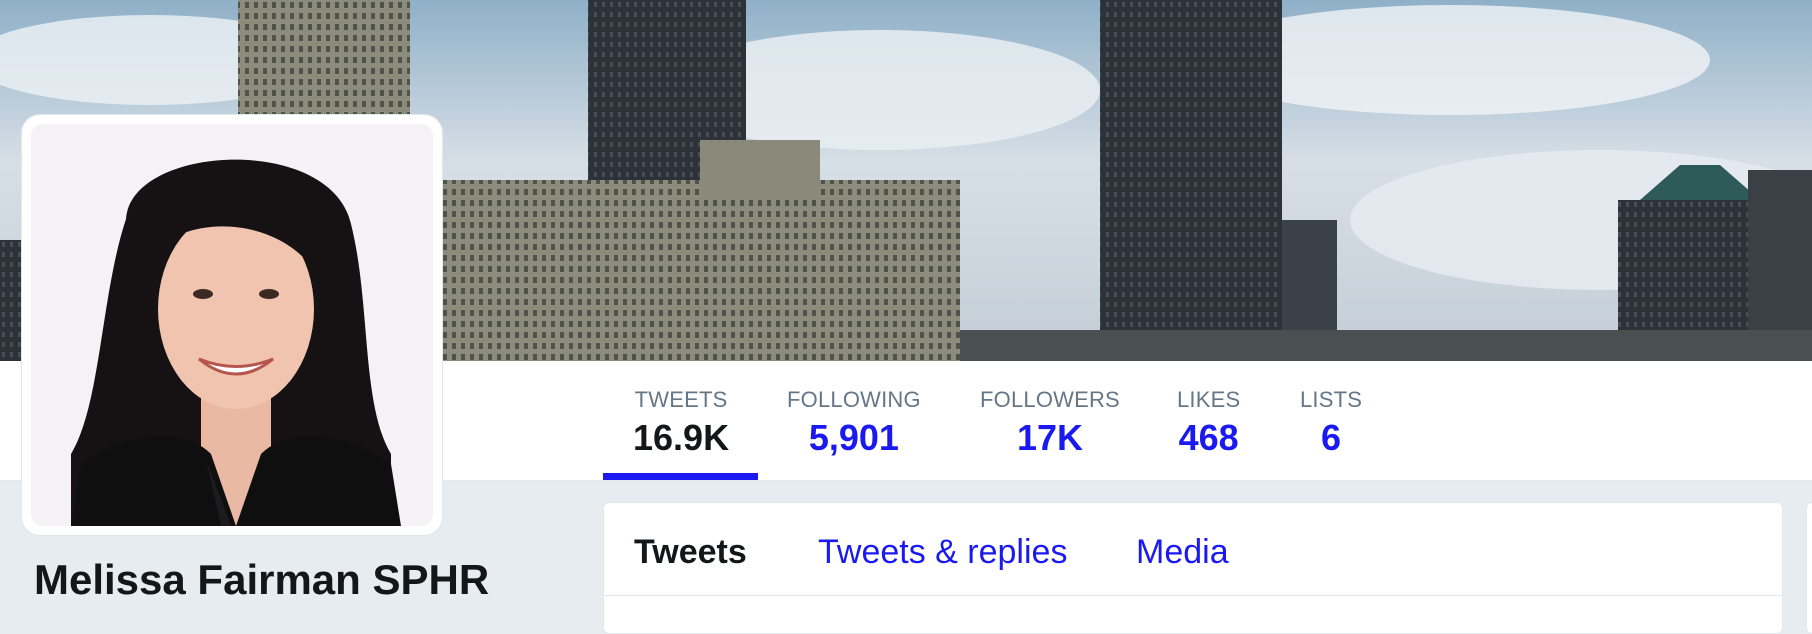 Image resolution: width=1812 pixels, height=634 pixels. What do you see at coordinates (942, 552) in the screenshot?
I see `tab-tweets-and-replies: Tweets & replies` at bounding box center [942, 552].